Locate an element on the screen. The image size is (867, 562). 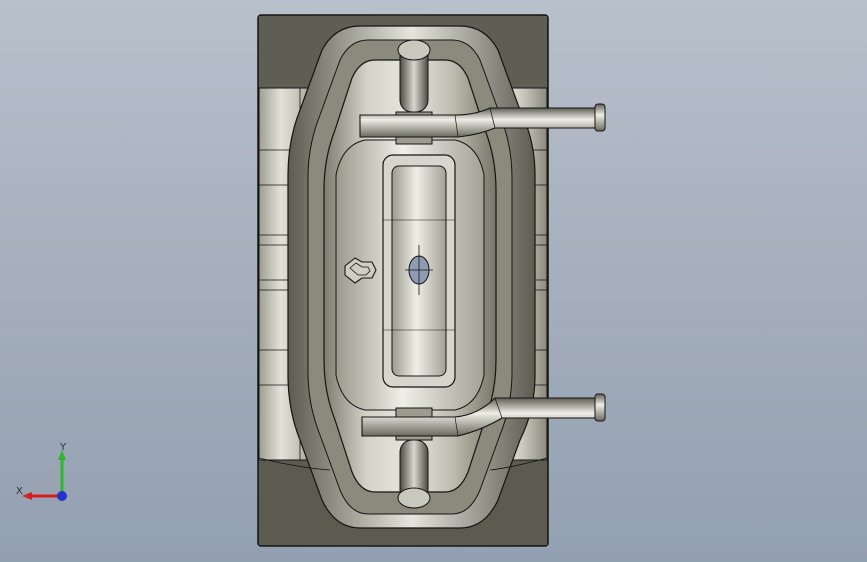
coordinate-triad: X Y is located at coordinates (44, 475).